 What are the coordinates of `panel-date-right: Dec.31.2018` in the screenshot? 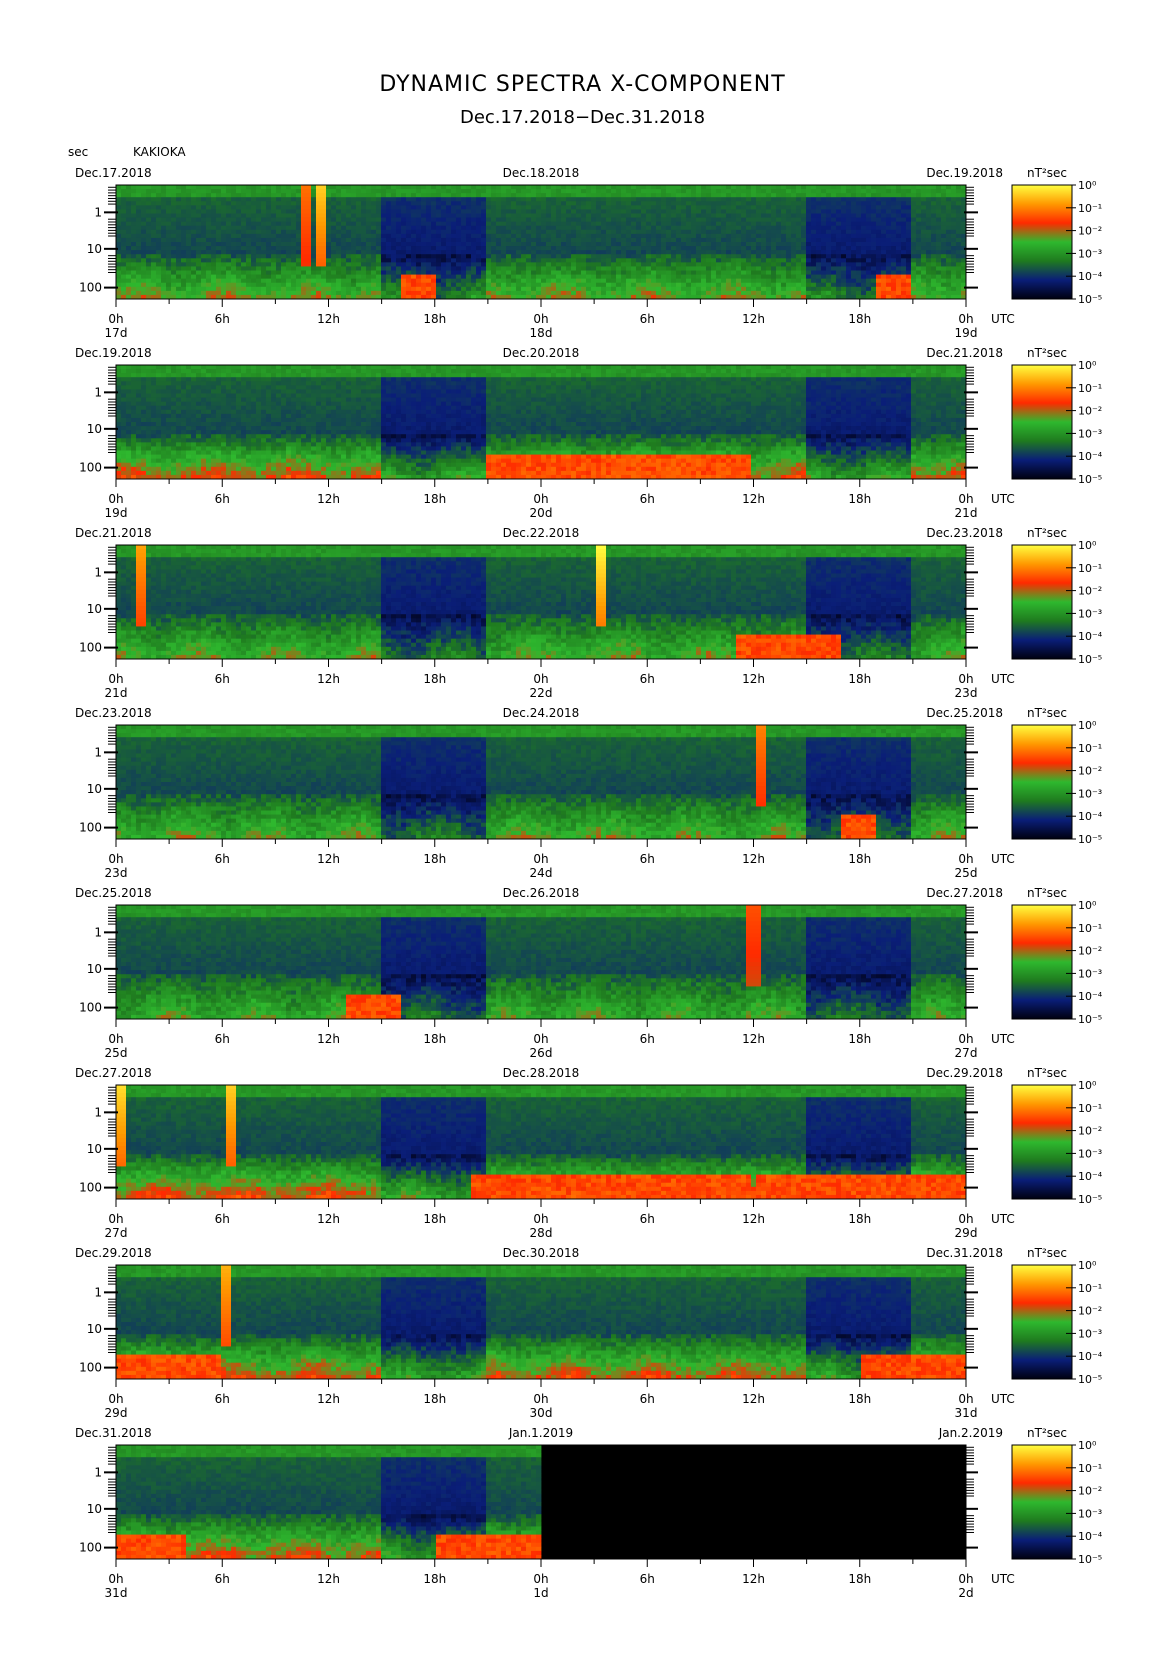 It's located at (964, 1253).